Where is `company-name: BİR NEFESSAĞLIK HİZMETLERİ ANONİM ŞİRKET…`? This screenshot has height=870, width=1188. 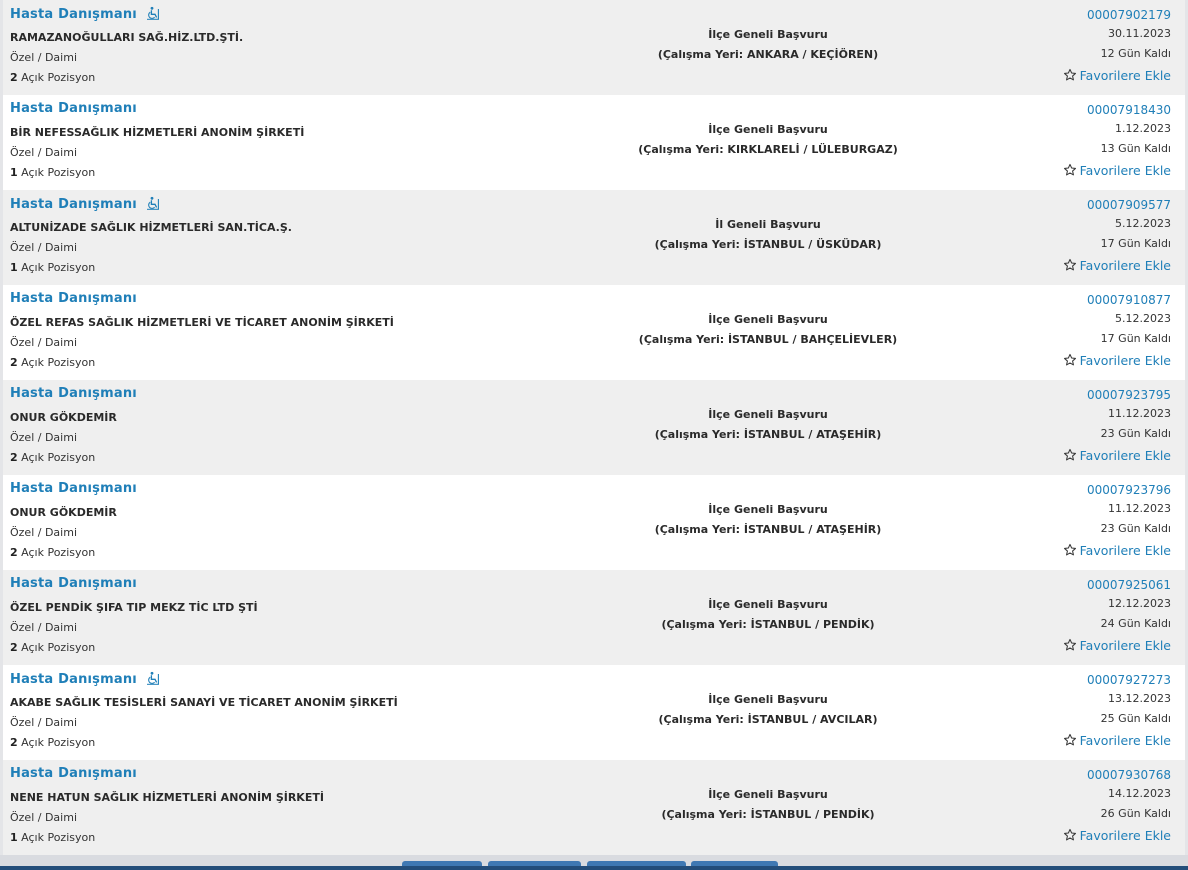
company-name: BİR NEFESSAĞLIK HİZMETLERİ ANONİM ŞİRKET… is located at coordinates (157, 132).